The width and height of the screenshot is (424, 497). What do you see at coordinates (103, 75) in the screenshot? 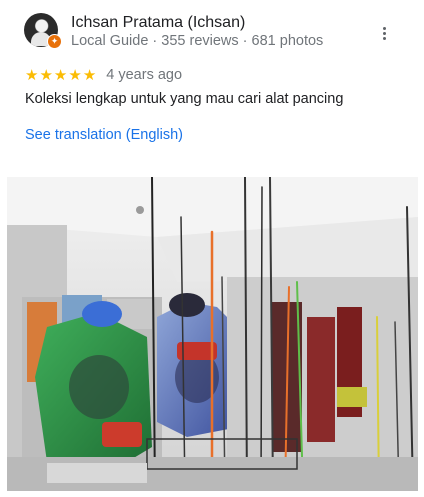
I see `rating-row: ★ ★ ★ ★ ★ 4 years ago` at bounding box center [103, 75].